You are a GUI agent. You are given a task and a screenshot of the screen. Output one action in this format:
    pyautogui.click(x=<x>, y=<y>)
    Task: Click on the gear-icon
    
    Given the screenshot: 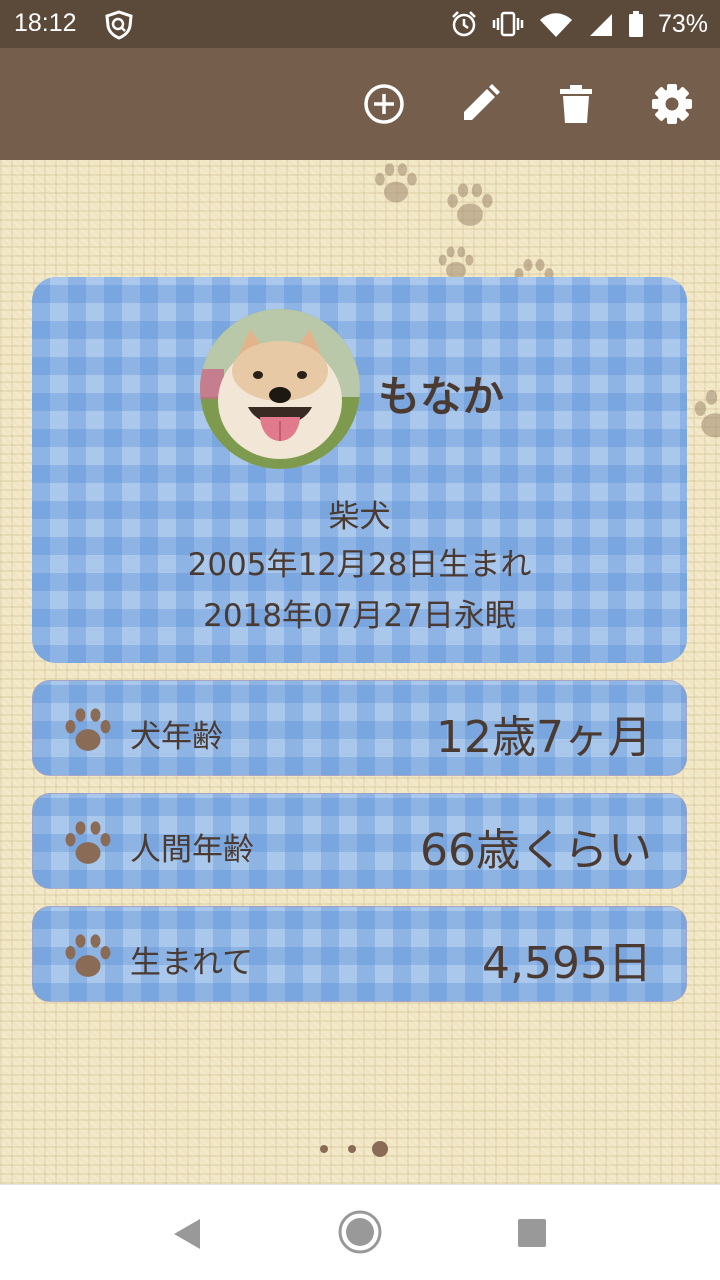 What is the action you would take?
    pyautogui.click(x=672, y=104)
    